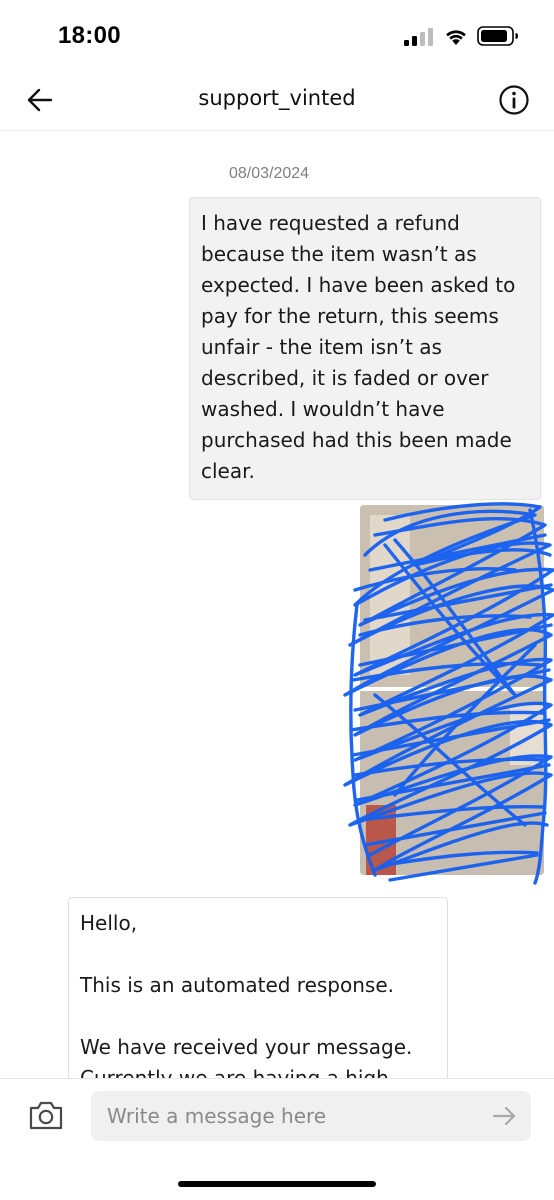 The height and width of the screenshot is (1200, 554). Describe the element at coordinates (497, 36) in the screenshot. I see `battery-icon` at that location.